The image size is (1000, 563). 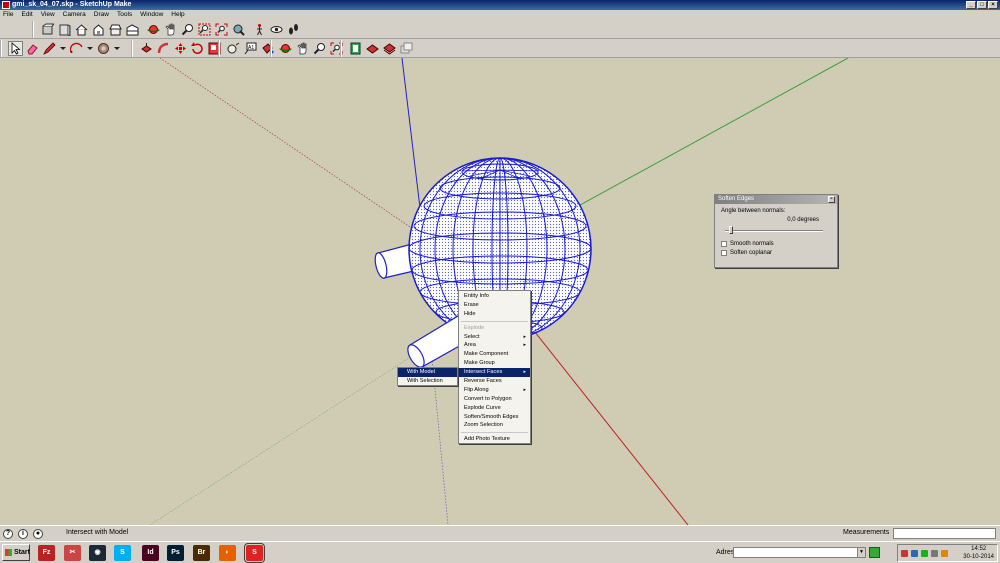 What do you see at coordinates (15, 48) in the screenshot?
I see `select-arrow-icon` at bounding box center [15, 48].